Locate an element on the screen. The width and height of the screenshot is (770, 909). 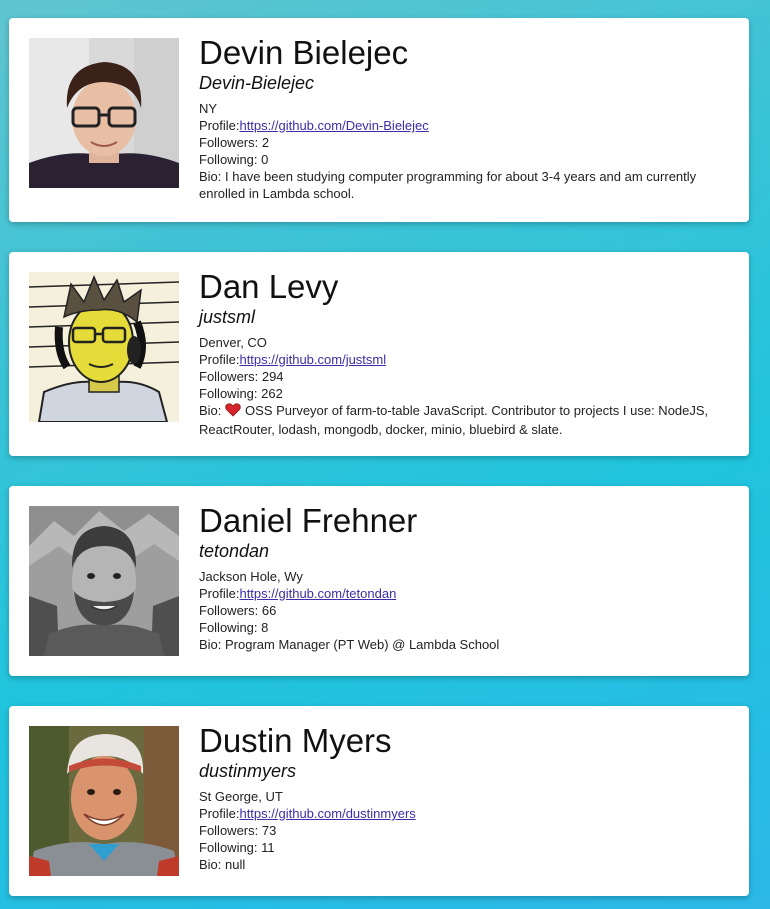
heart-icon is located at coordinates (233, 412).